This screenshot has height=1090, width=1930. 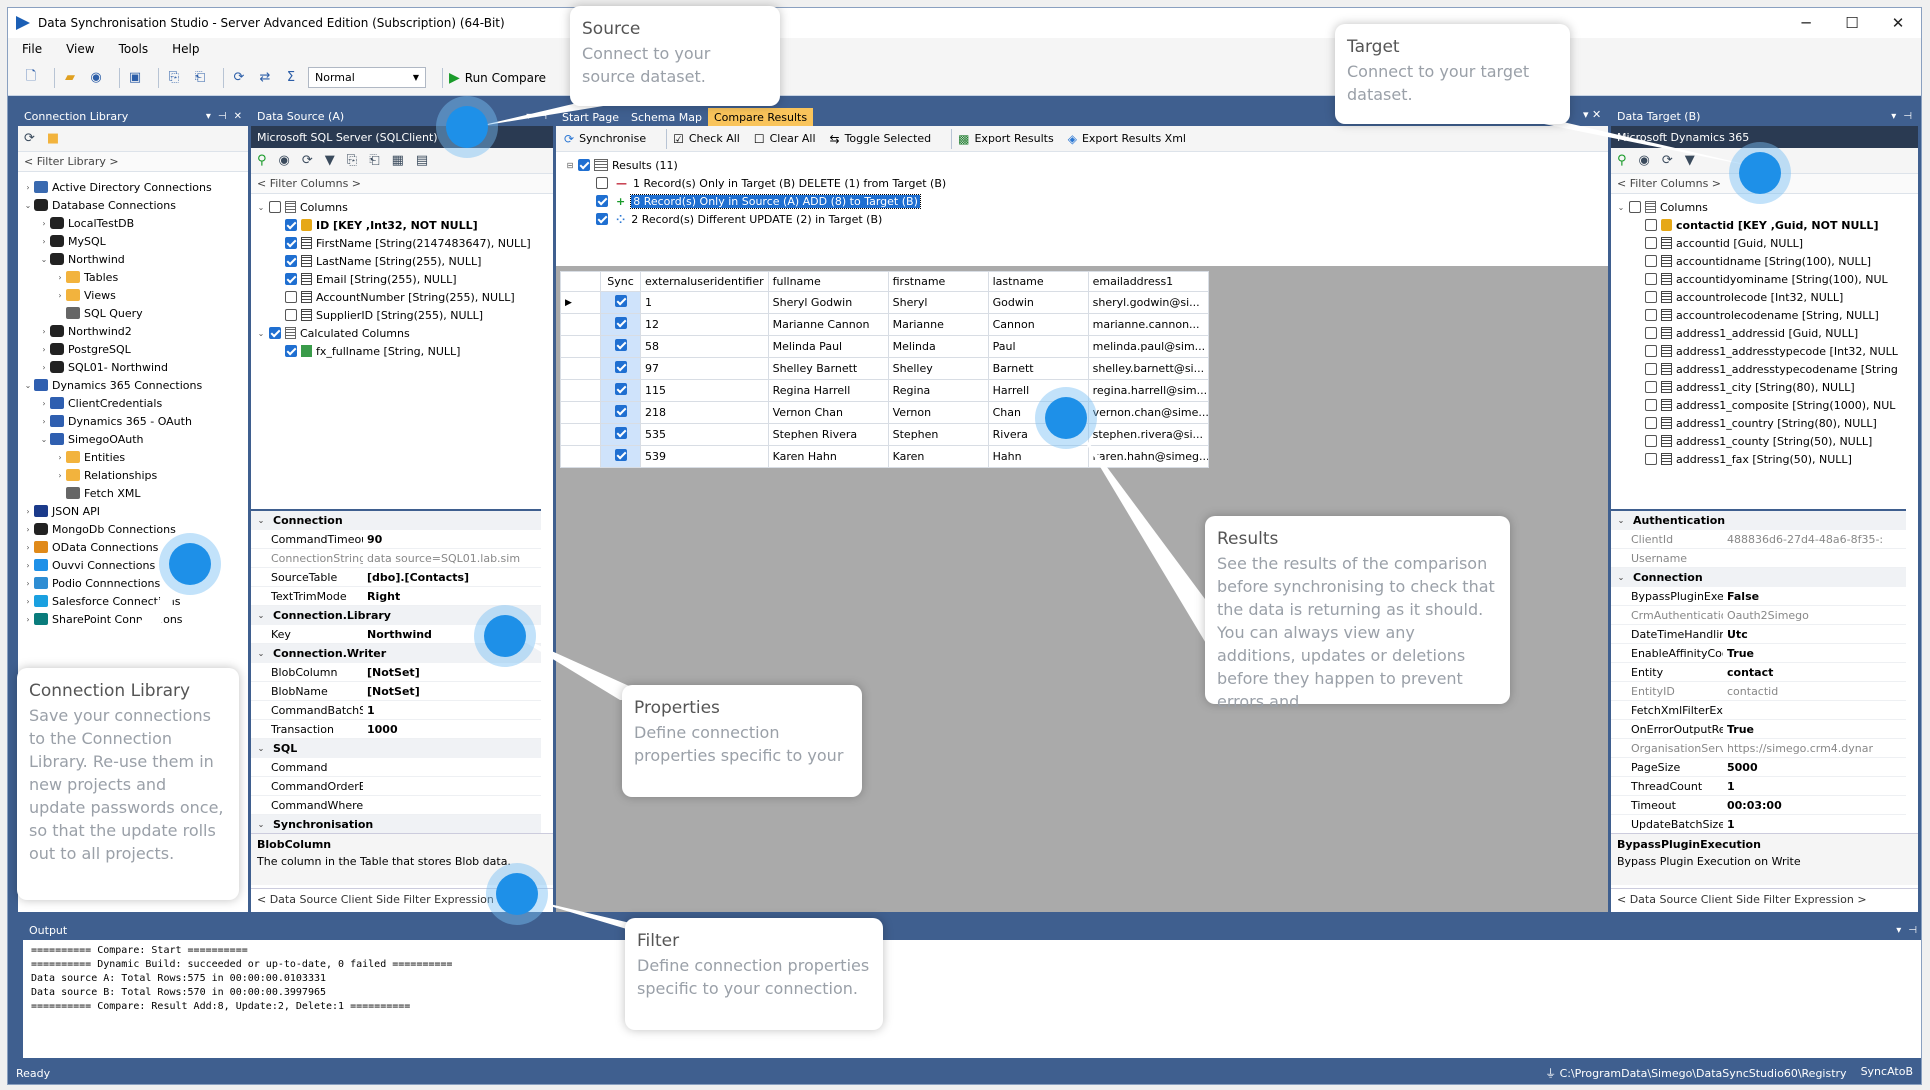 I want to click on grid-cell: Sheryl Godwin, so click(x=828, y=302).